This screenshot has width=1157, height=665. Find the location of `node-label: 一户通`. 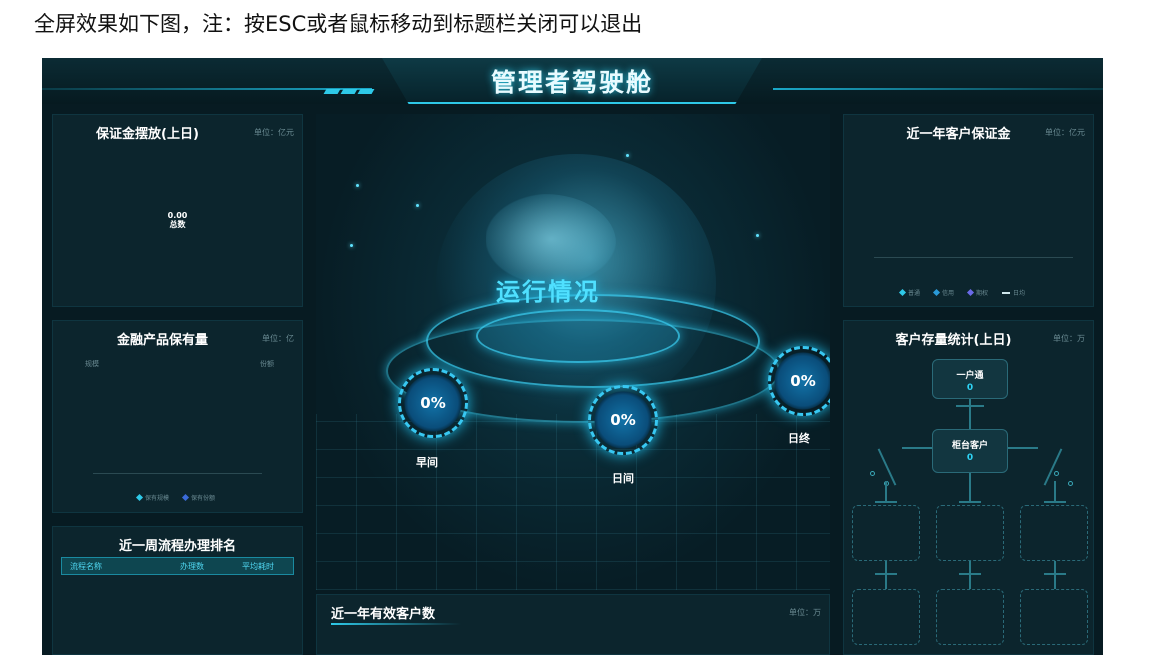

node-label: 一户通 is located at coordinates (970, 376).